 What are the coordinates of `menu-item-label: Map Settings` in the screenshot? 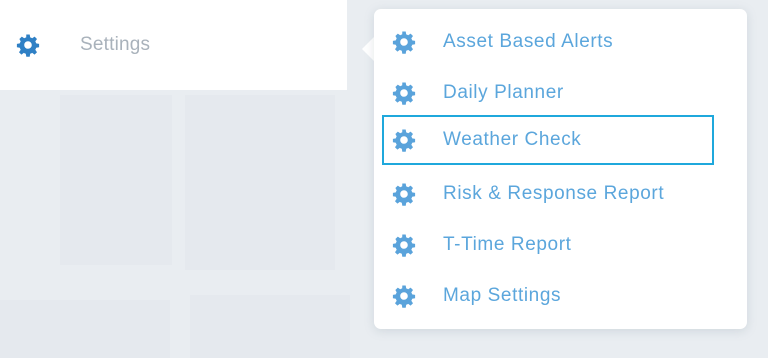 It's located at (502, 295).